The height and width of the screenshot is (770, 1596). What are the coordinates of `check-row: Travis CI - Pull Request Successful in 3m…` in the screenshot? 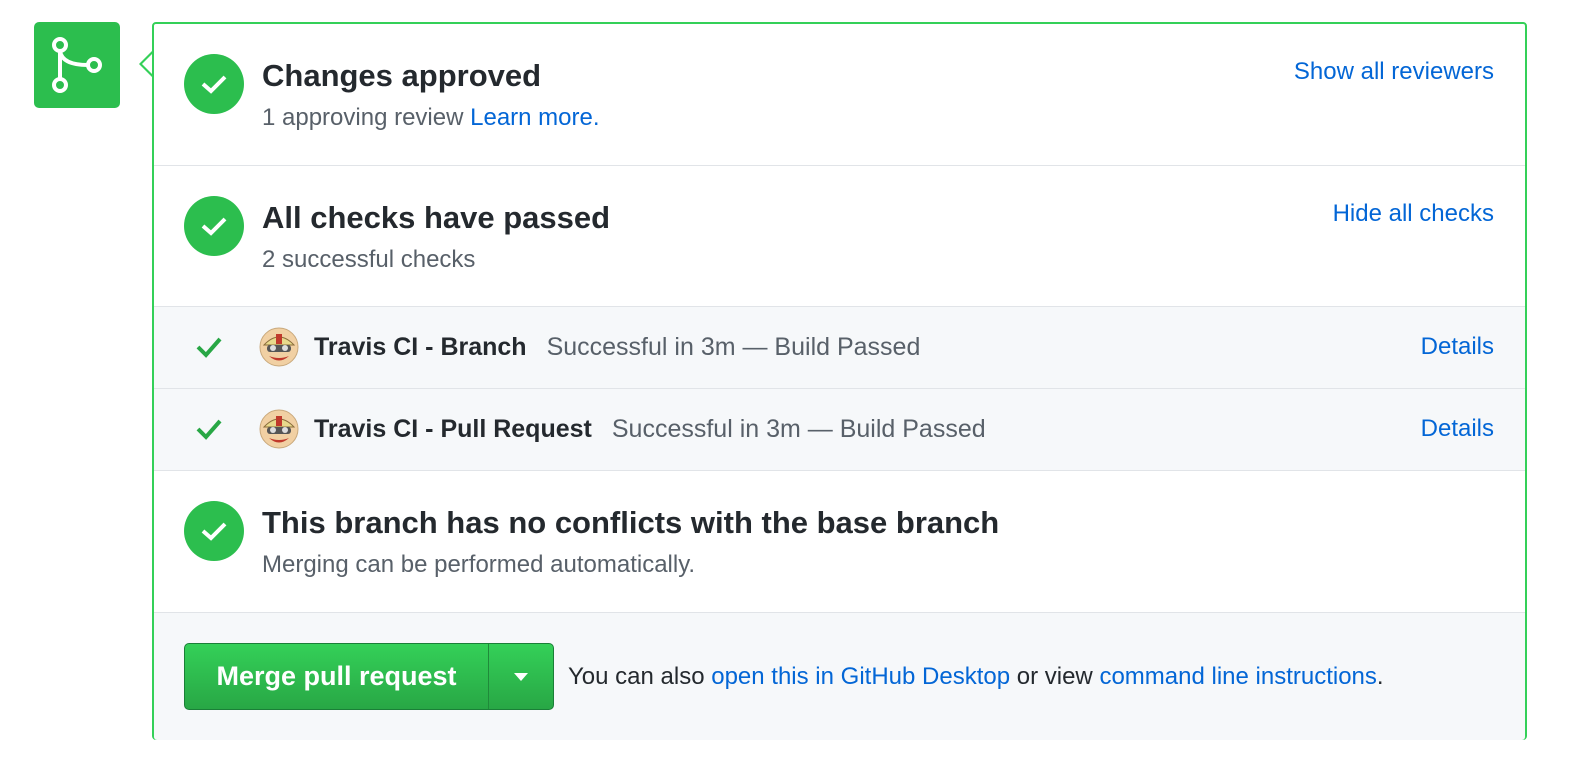 It's located at (839, 430).